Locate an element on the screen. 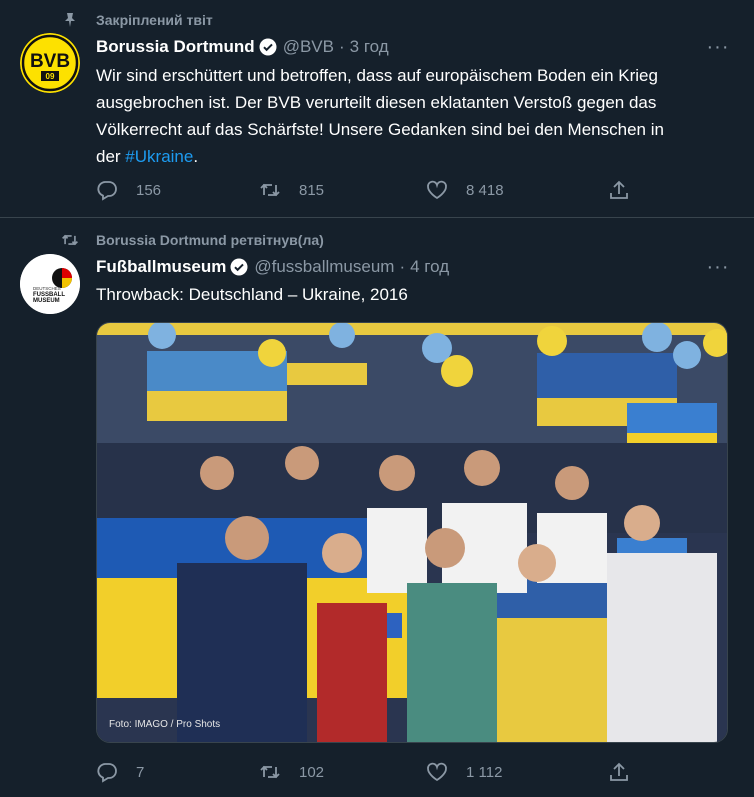 The width and height of the screenshot is (754, 797). pin-icon is located at coordinates (70, 20).